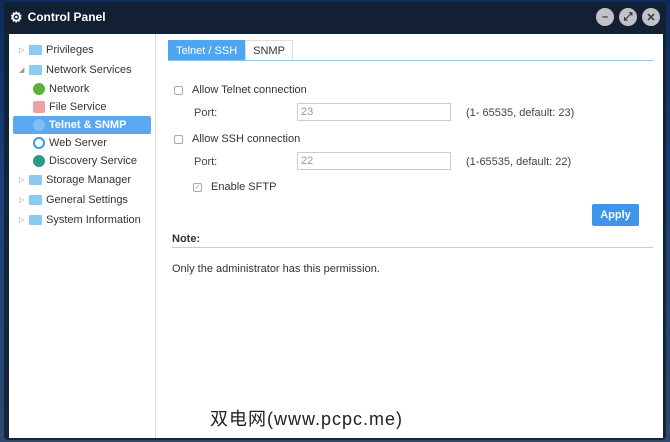 The height and width of the screenshot is (442, 670). What do you see at coordinates (39, 125) in the screenshot?
I see `telnet-icon` at bounding box center [39, 125].